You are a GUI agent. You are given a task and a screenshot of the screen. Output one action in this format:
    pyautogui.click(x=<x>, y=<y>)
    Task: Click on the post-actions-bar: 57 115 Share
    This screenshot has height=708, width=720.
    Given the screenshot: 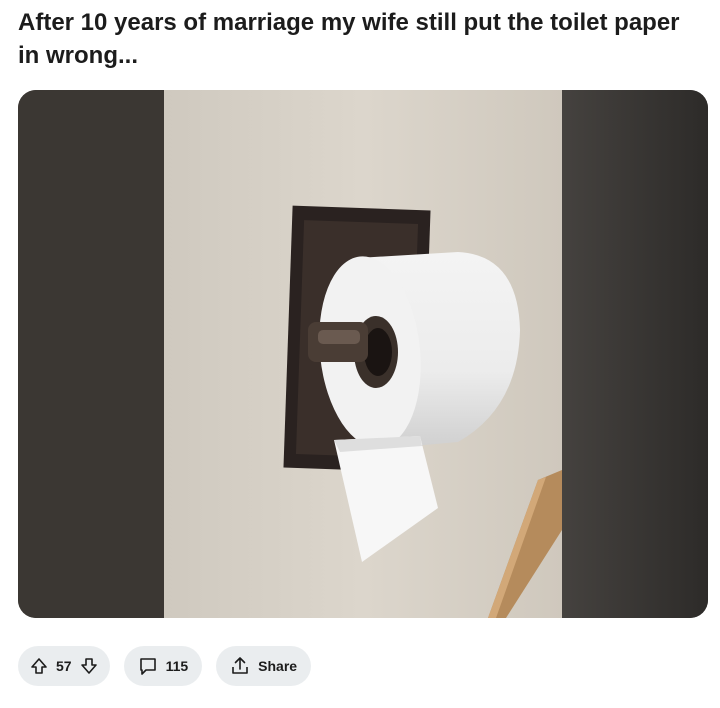 What is the action you would take?
    pyautogui.click(x=165, y=666)
    